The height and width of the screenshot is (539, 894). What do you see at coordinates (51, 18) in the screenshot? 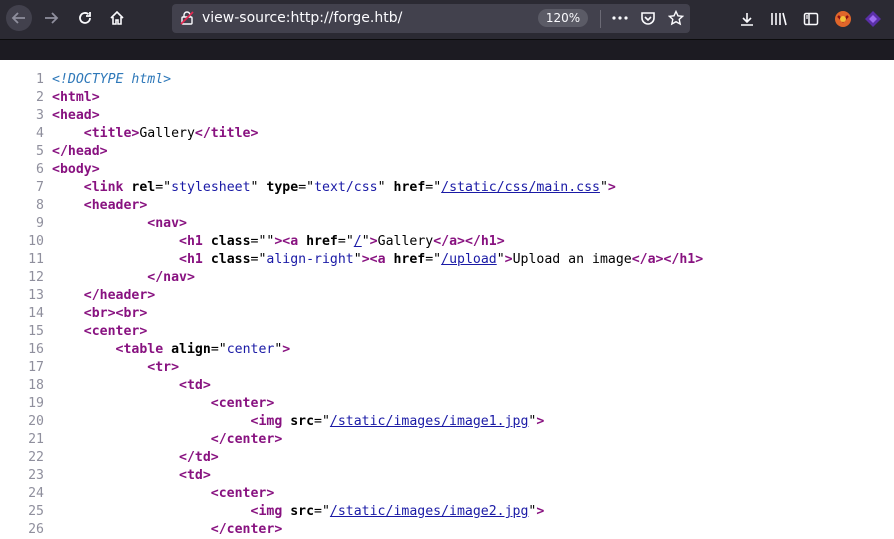
I see `forward-button` at bounding box center [51, 18].